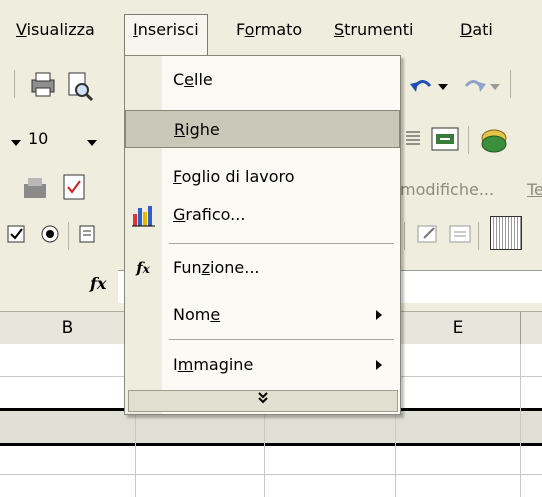  Describe the element at coordinates (504, 86) in the screenshot. I see `redo-dropdown-icon` at that location.